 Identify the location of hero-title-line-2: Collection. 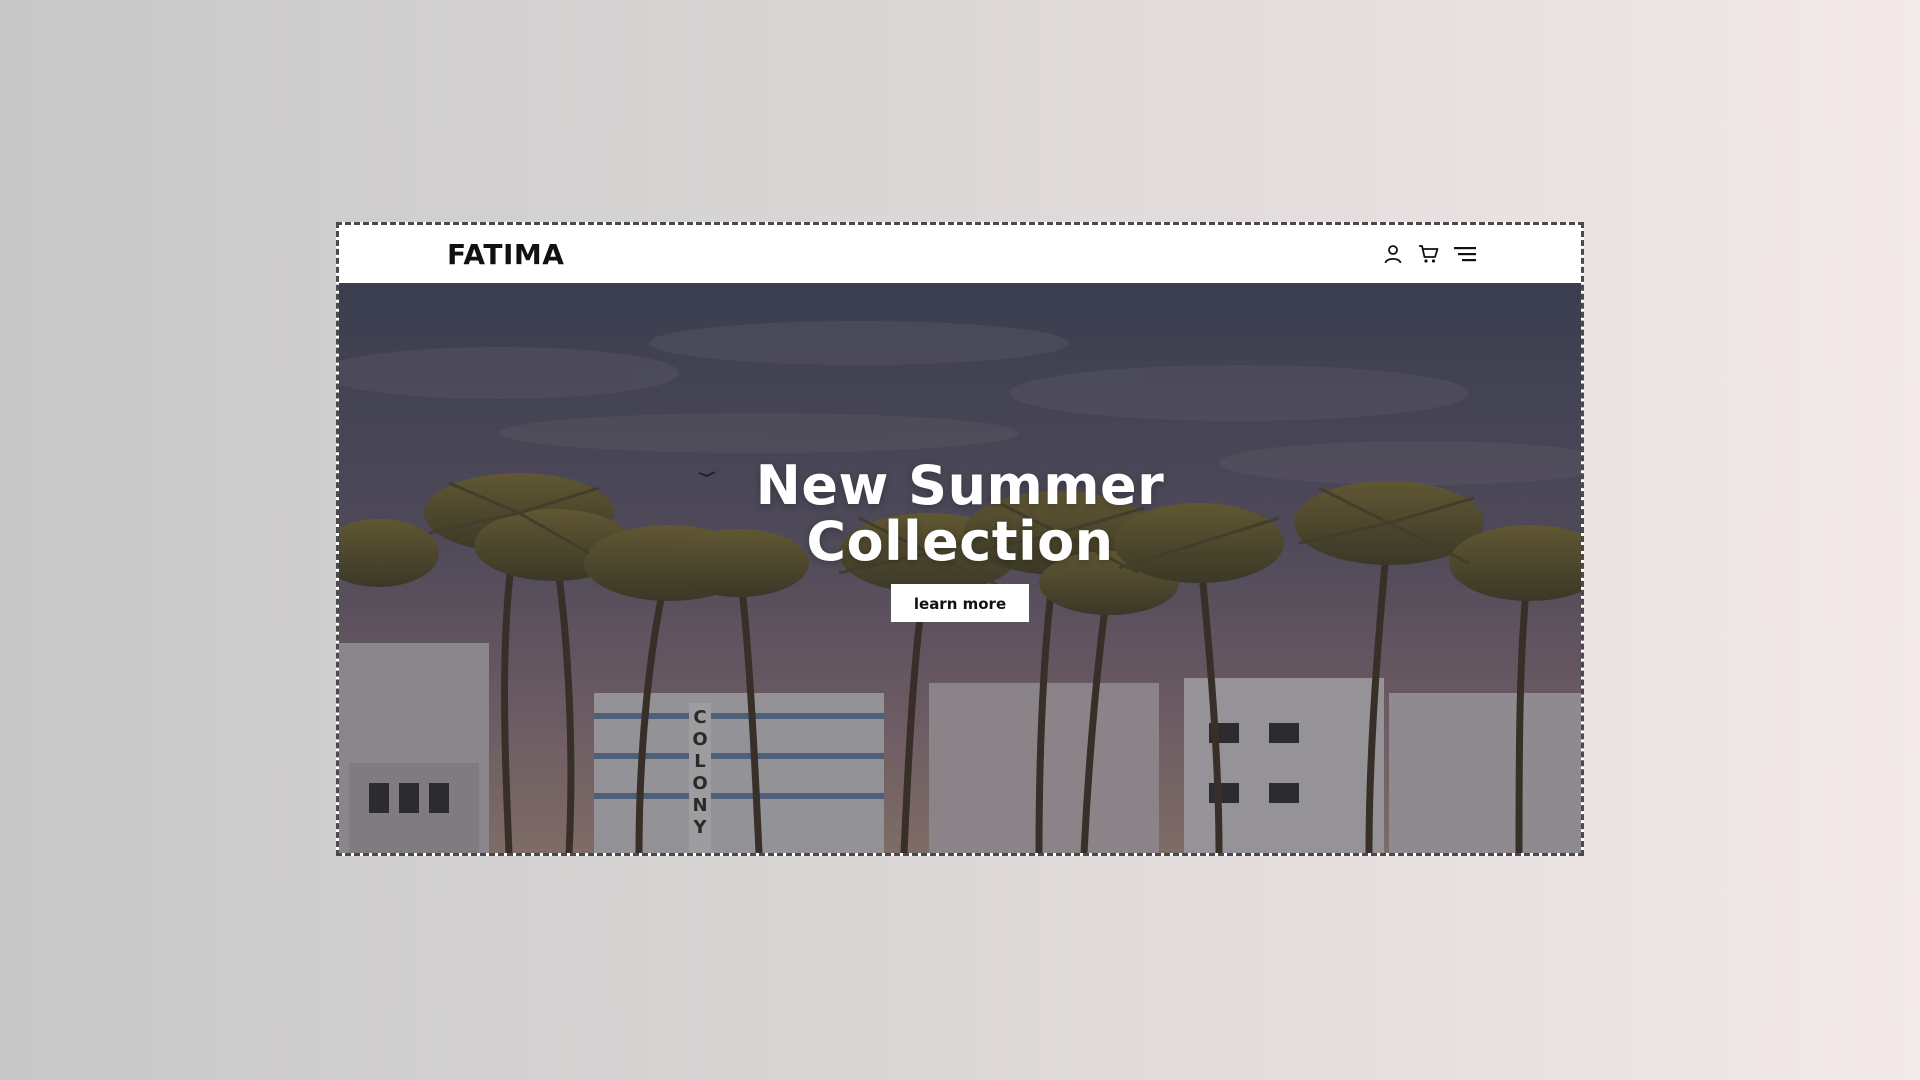
(960, 541).